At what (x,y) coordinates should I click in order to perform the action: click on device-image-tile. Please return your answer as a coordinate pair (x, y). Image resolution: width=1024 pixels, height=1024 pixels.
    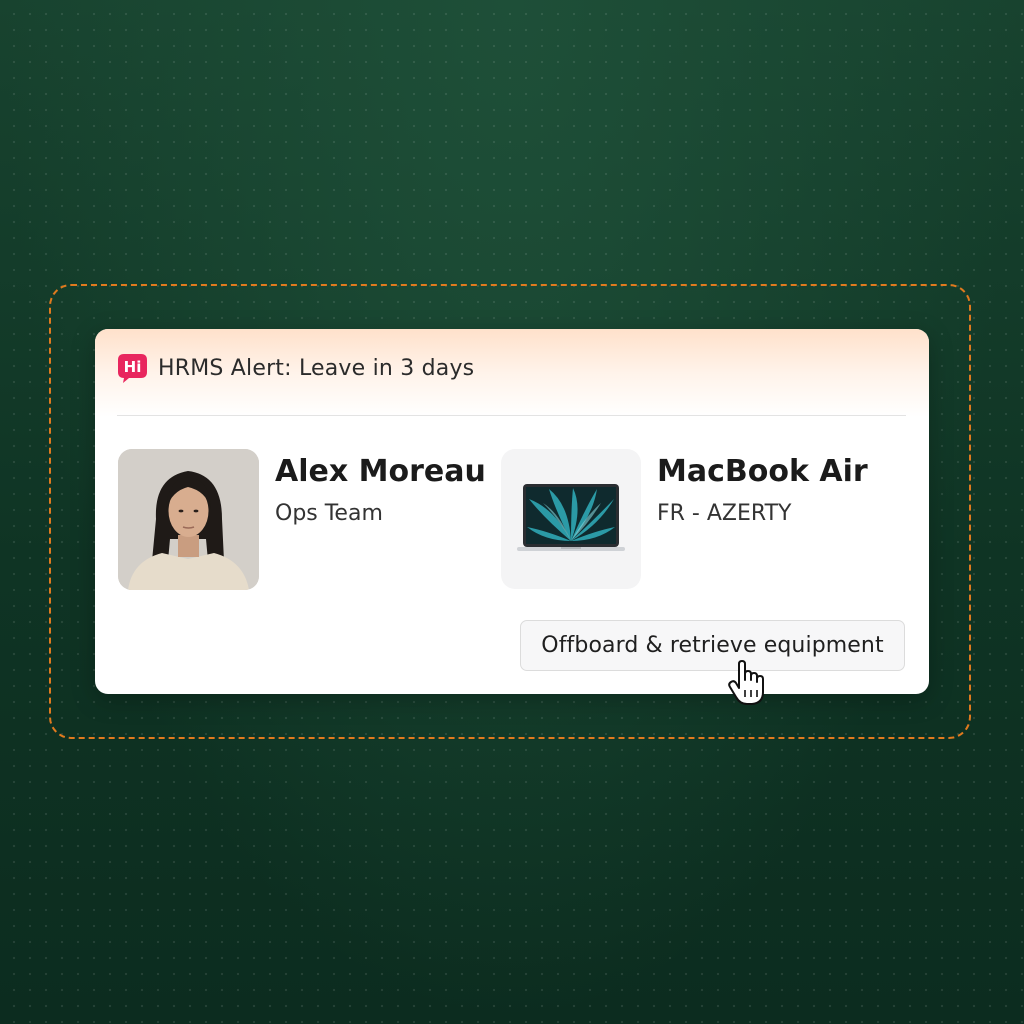
    Looking at the image, I should click on (571, 519).